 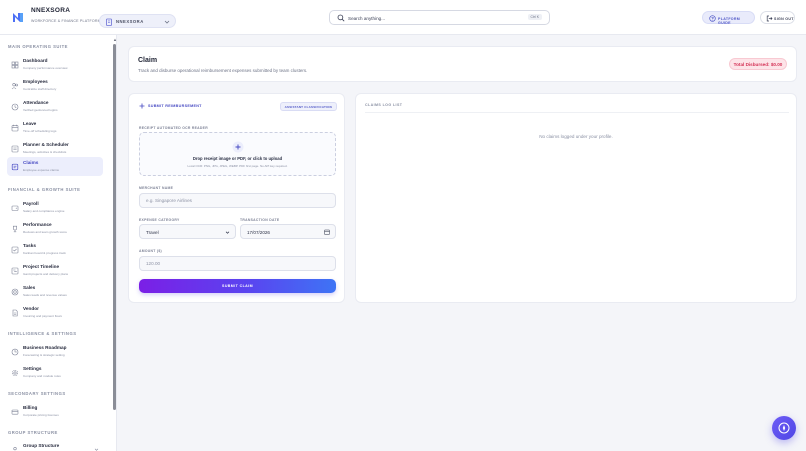 What do you see at coordinates (45, 294) in the screenshot?
I see `sidebar-item-sublabel: Sales leads and revenue values` at bounding box center [45, 294].